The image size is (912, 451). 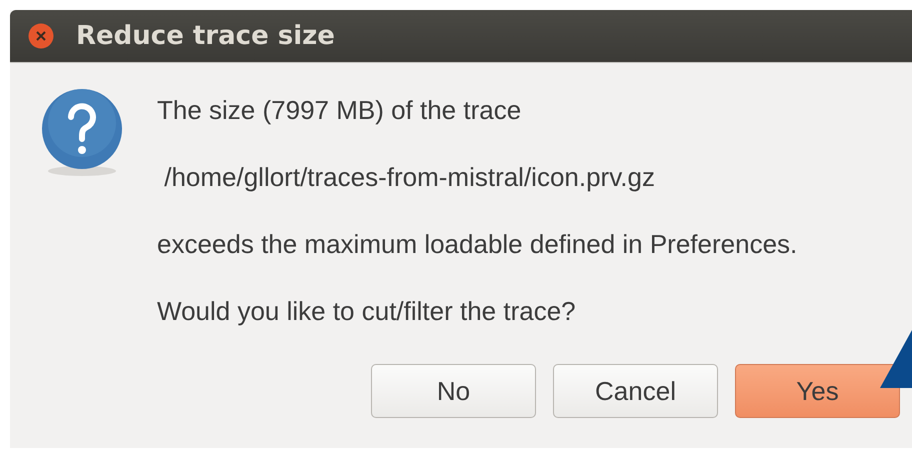 What do you see at coordinates (477, 244) in the screenshot?
I see `message-text: exceeds the maximum loadable defined in Preferences.` at bounding box center [477, 244].